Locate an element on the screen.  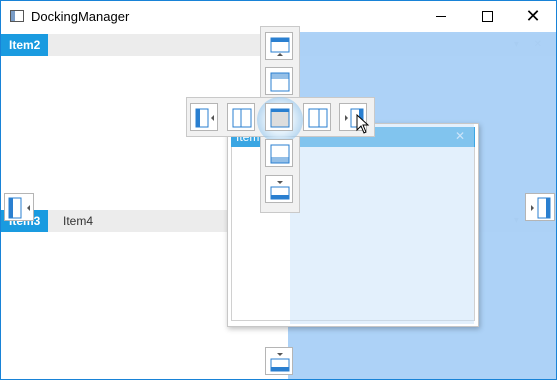
dock-window-left-button is located at coordinates (19, 207).